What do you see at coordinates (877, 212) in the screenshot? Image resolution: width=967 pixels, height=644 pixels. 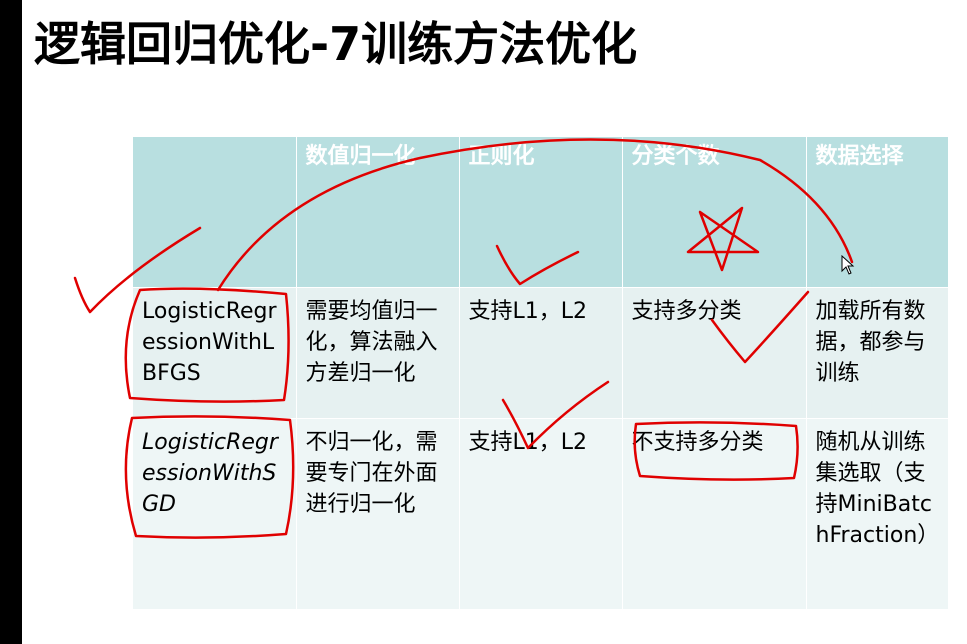 I see `header-cell-data-selection: 数据选择` at bounding box center [877, 212].